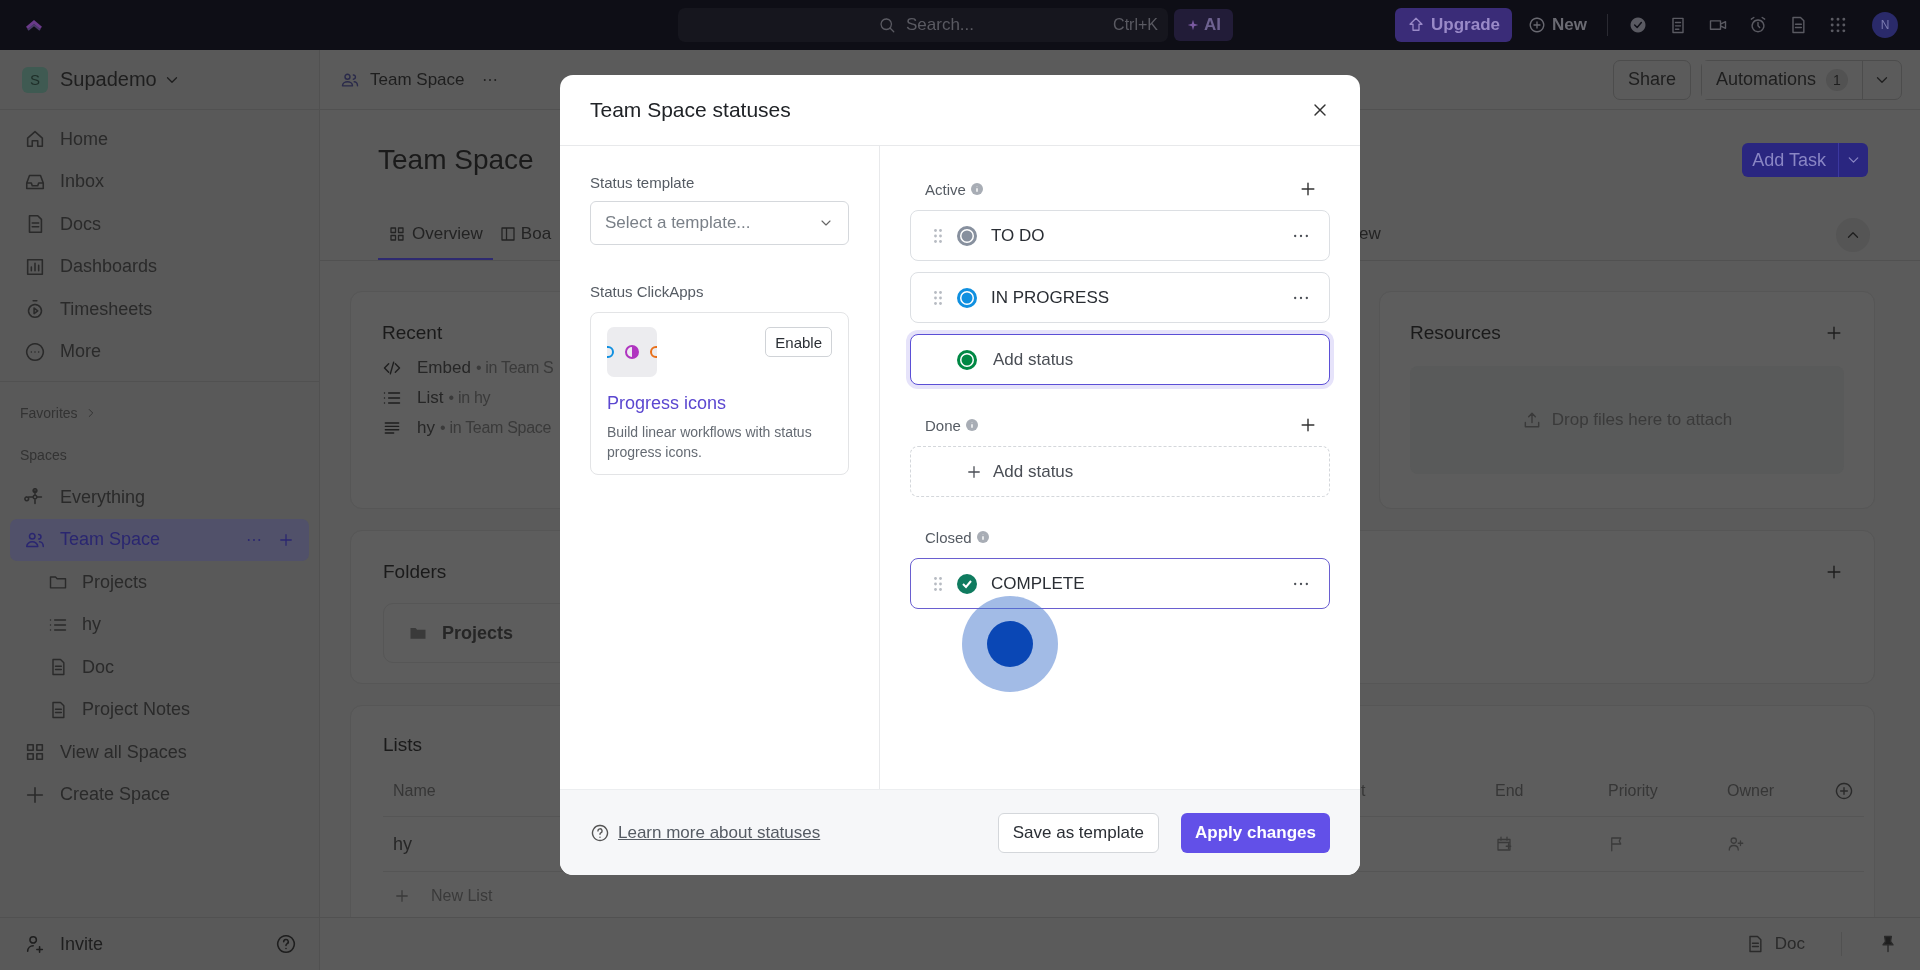  I want to click on code-icon, so click(392, 368).